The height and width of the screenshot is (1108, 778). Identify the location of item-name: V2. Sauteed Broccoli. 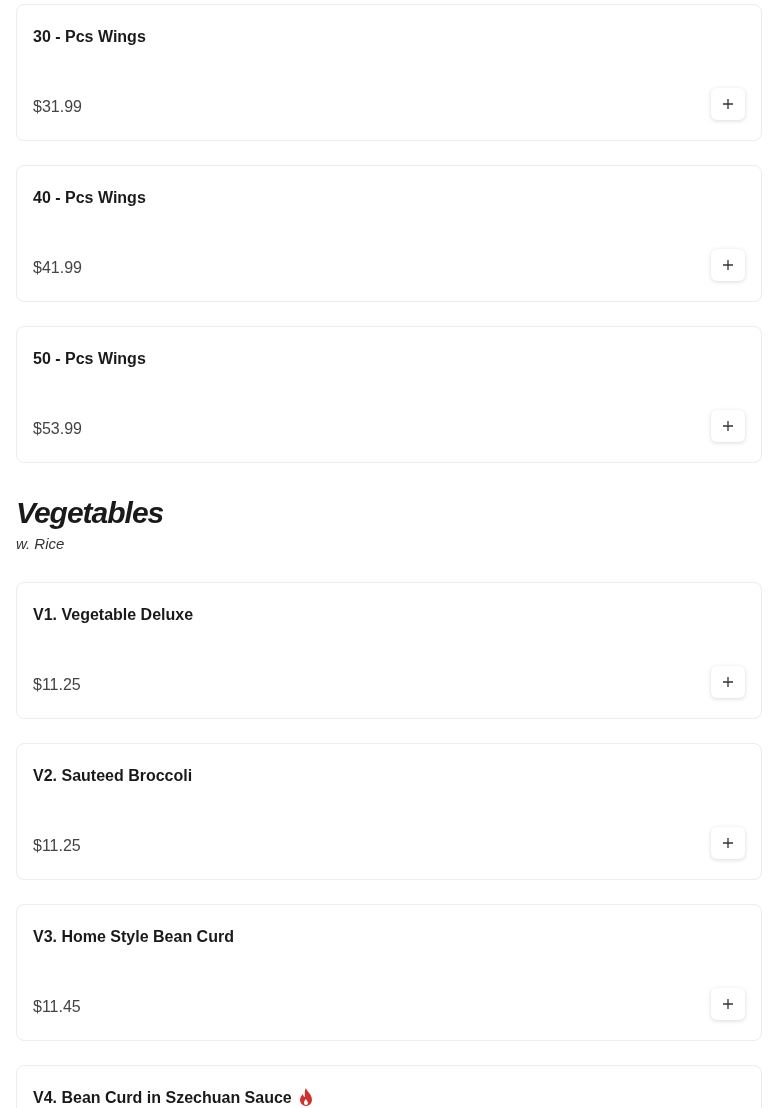
(113, 775).